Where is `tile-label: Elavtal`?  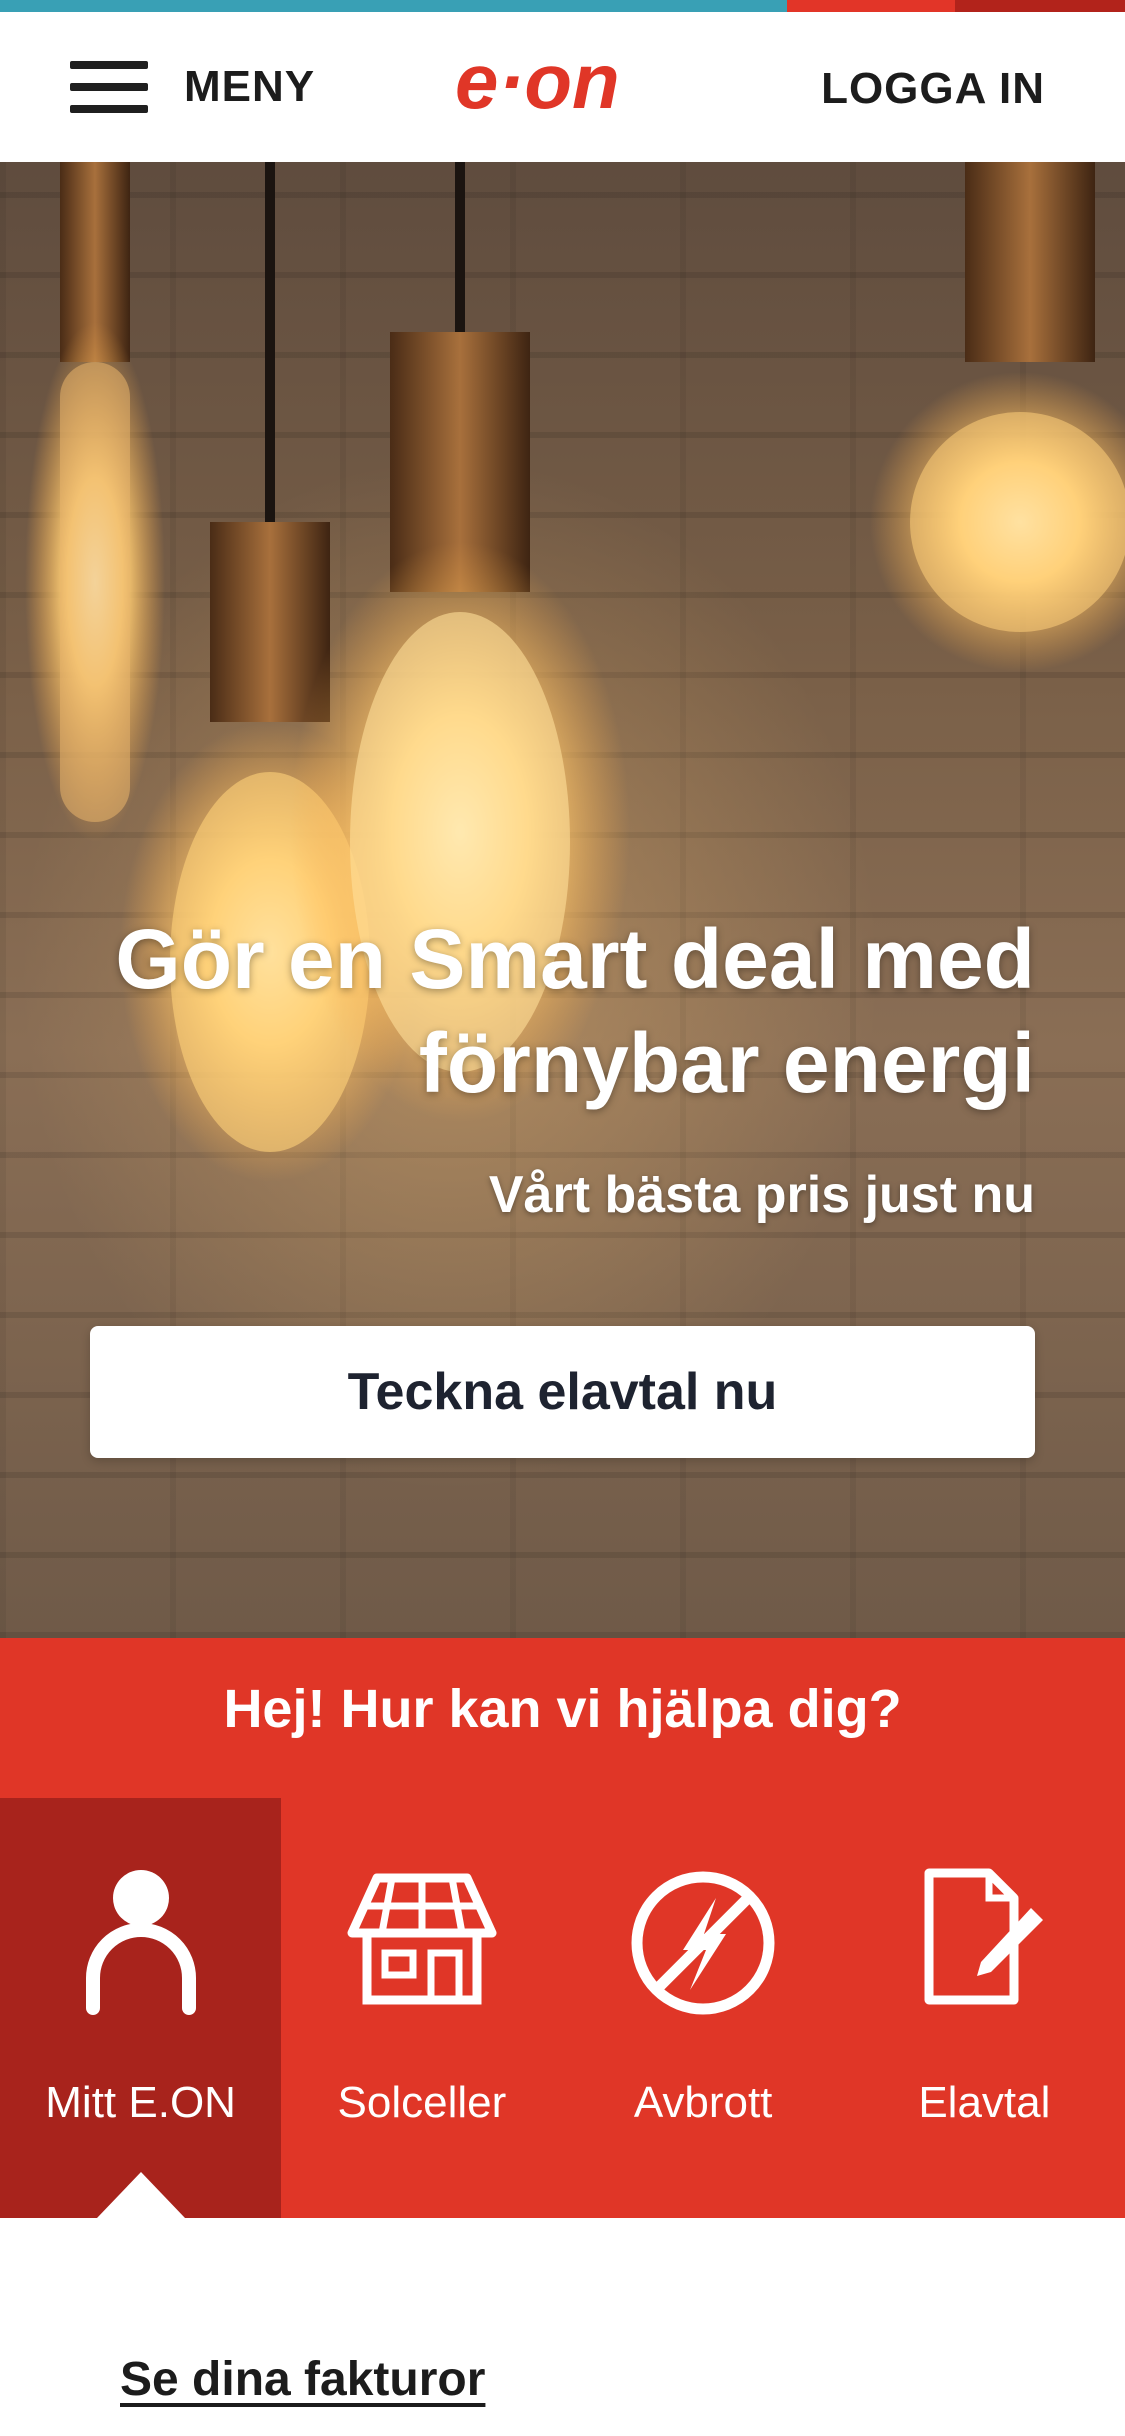 tile-label: Elavtal is located at coordinates (984, 2102).